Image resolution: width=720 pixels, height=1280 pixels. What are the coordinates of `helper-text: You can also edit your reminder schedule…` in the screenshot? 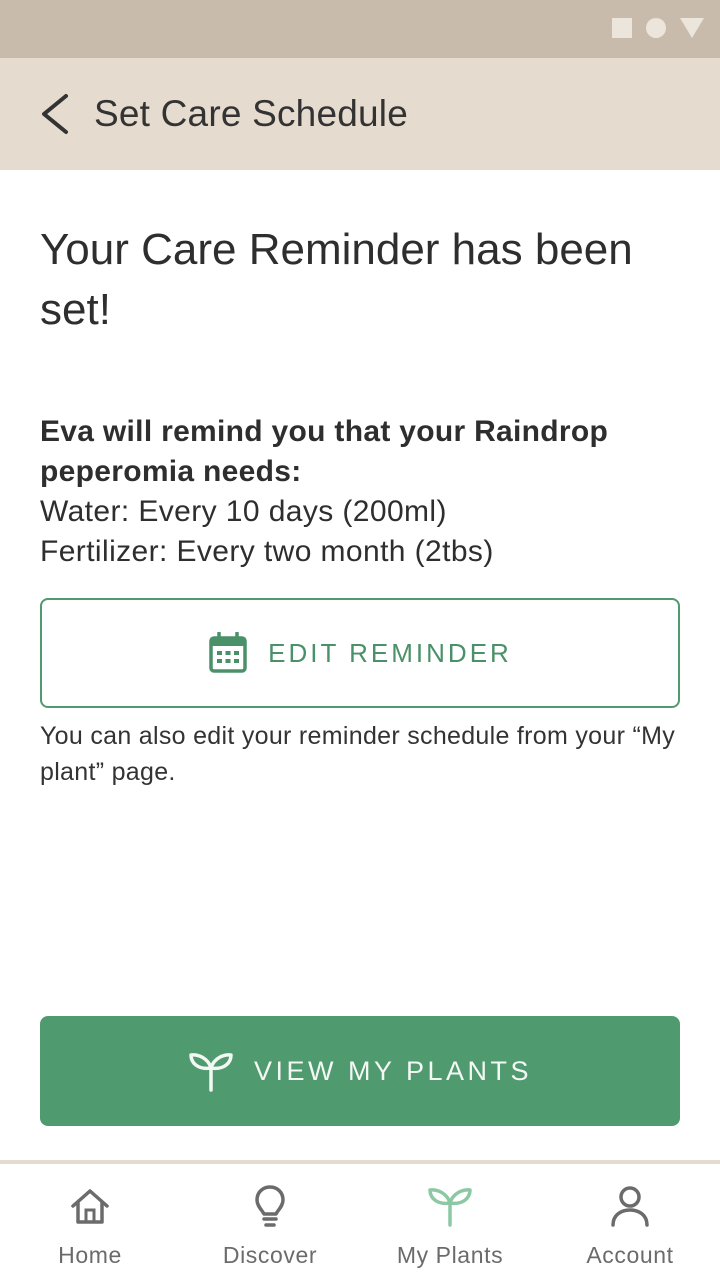 It's located at (358, 754).